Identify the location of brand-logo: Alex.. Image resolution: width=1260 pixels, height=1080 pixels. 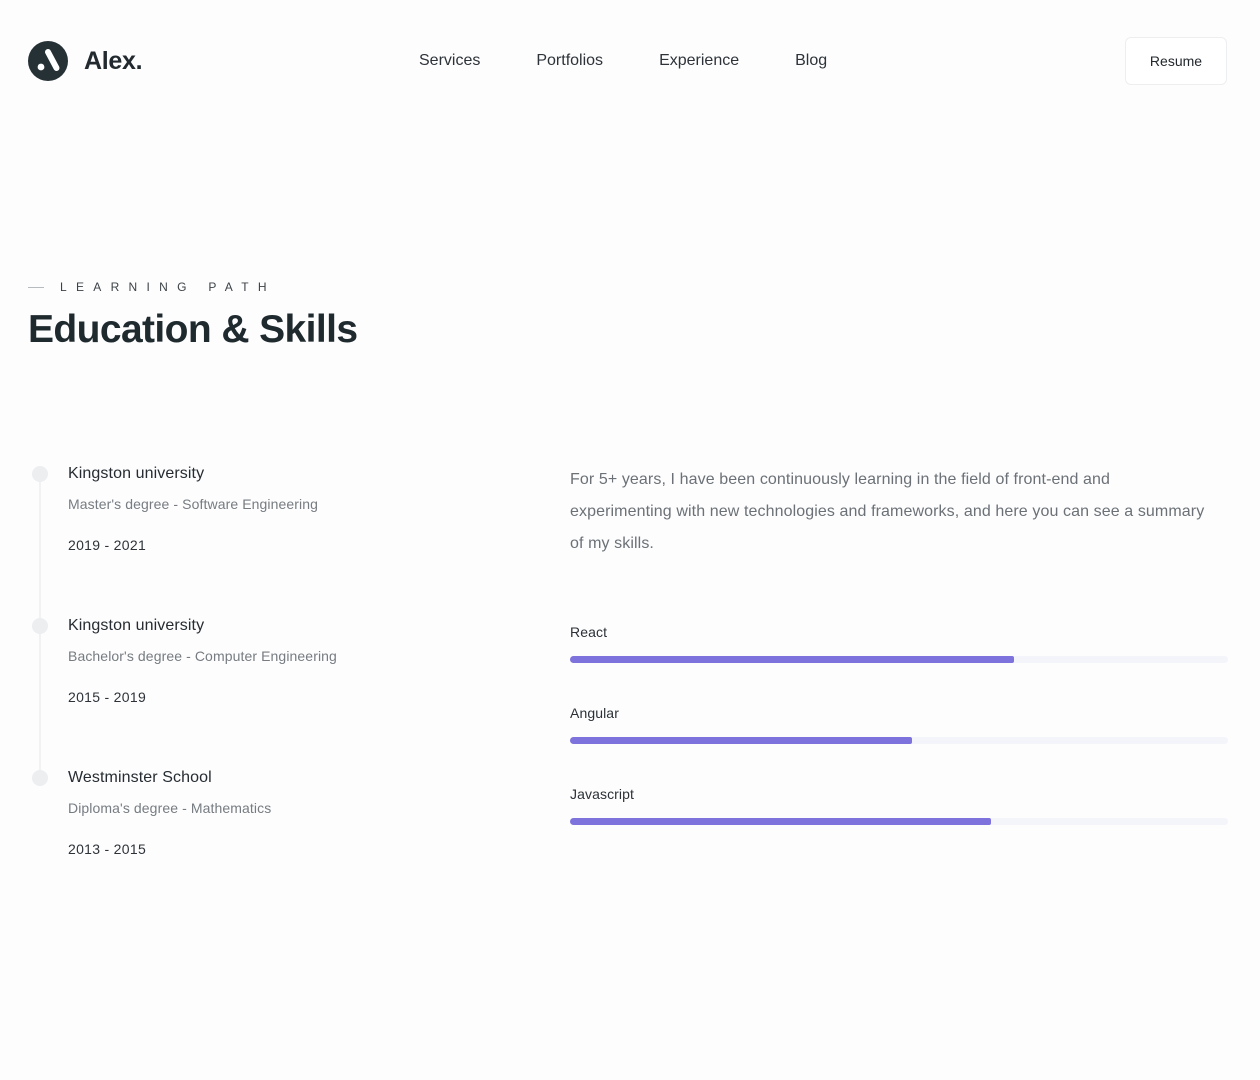
(85, 61).